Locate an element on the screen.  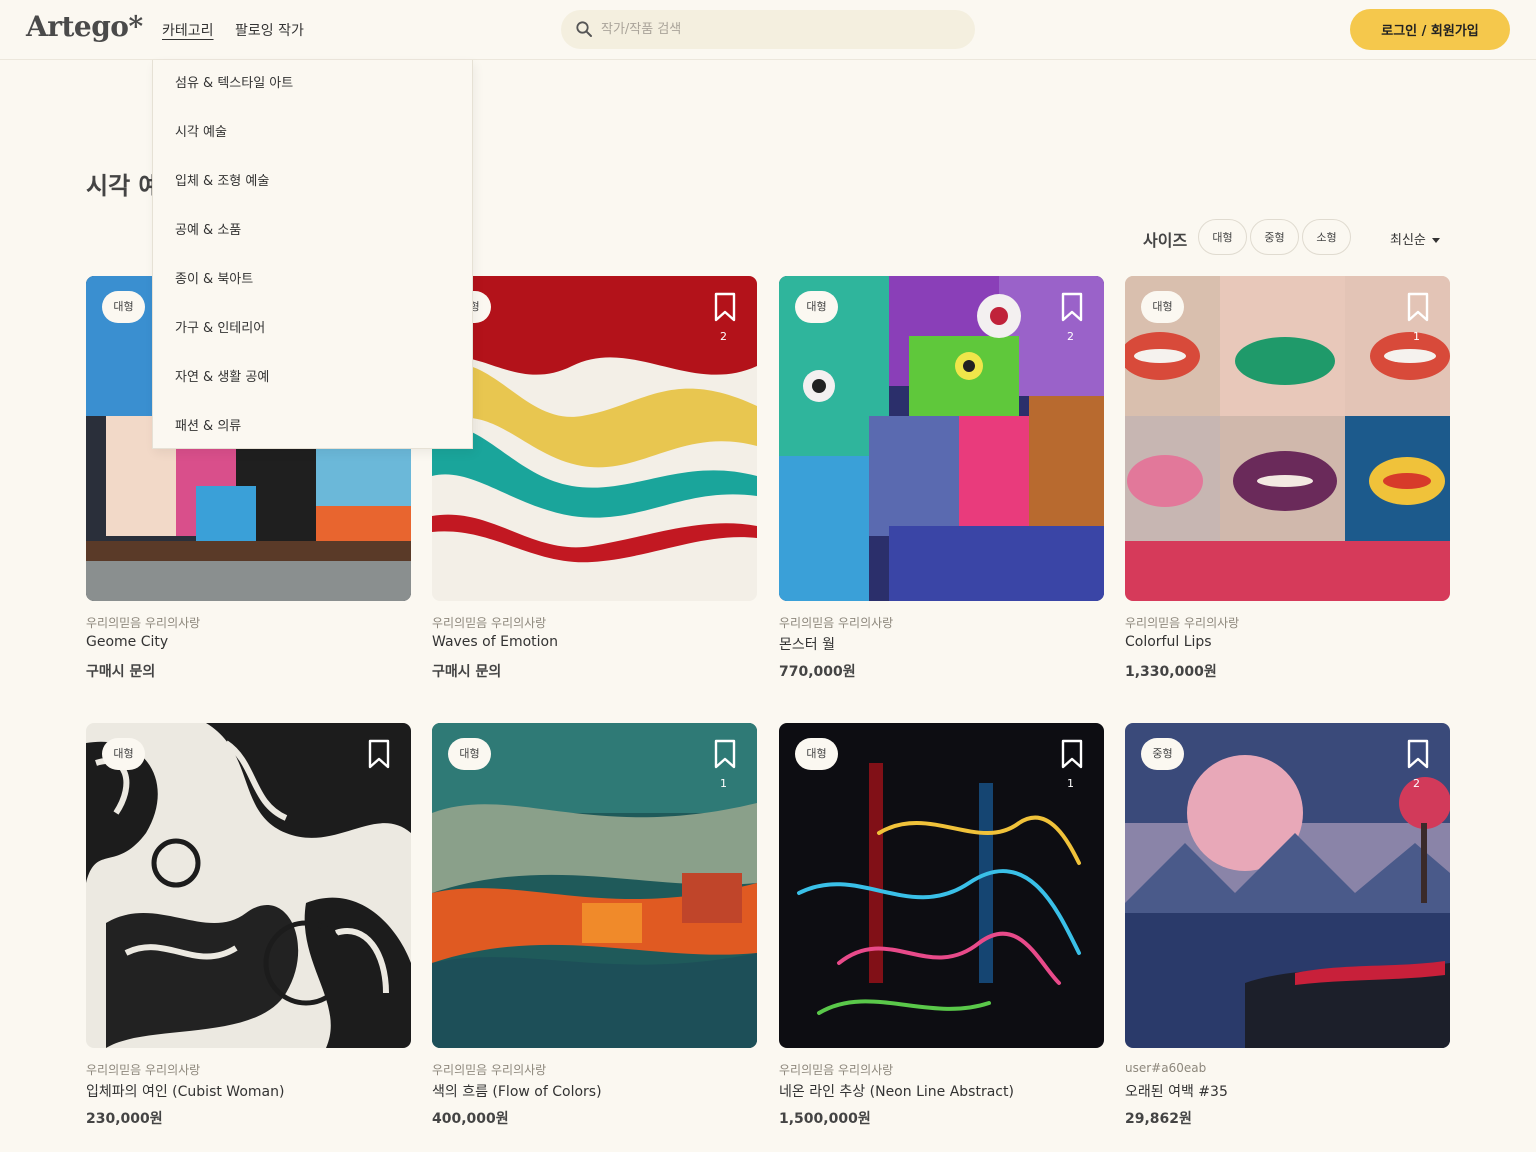
category-item-nature-life-craft: 자연 & 생활 공예 is located at coordinates (222, 375).